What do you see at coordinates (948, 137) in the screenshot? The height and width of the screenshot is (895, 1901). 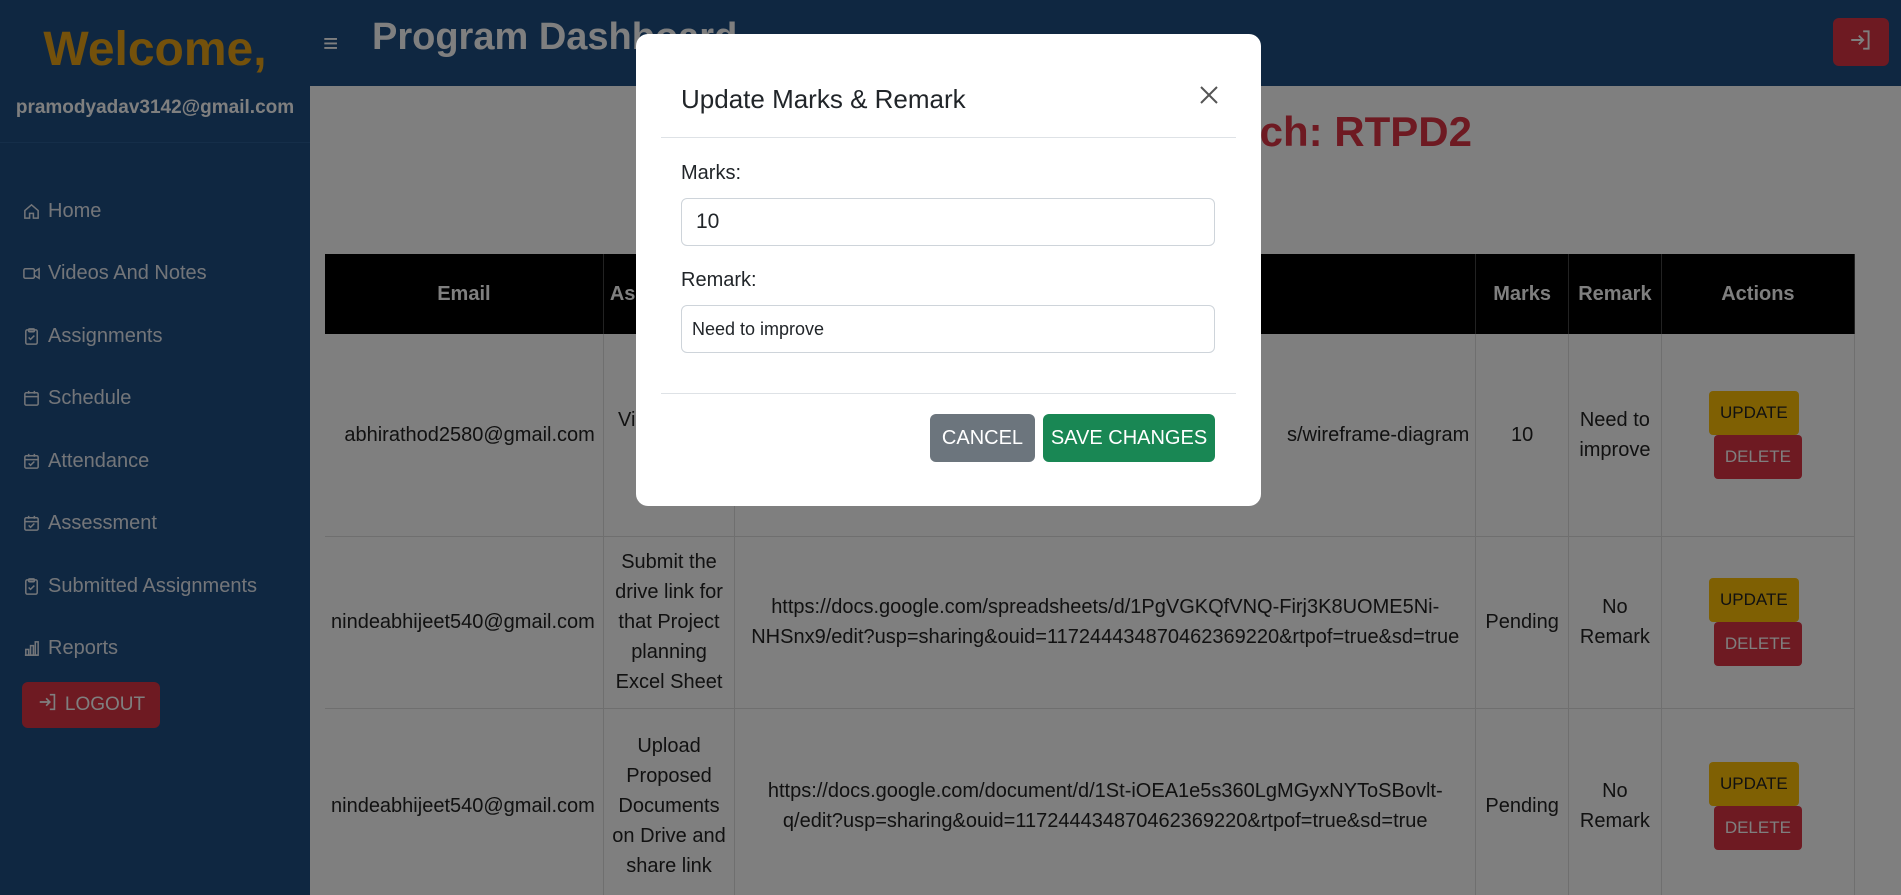 I see `modal-header-divider` at bounding box center [948, 137].